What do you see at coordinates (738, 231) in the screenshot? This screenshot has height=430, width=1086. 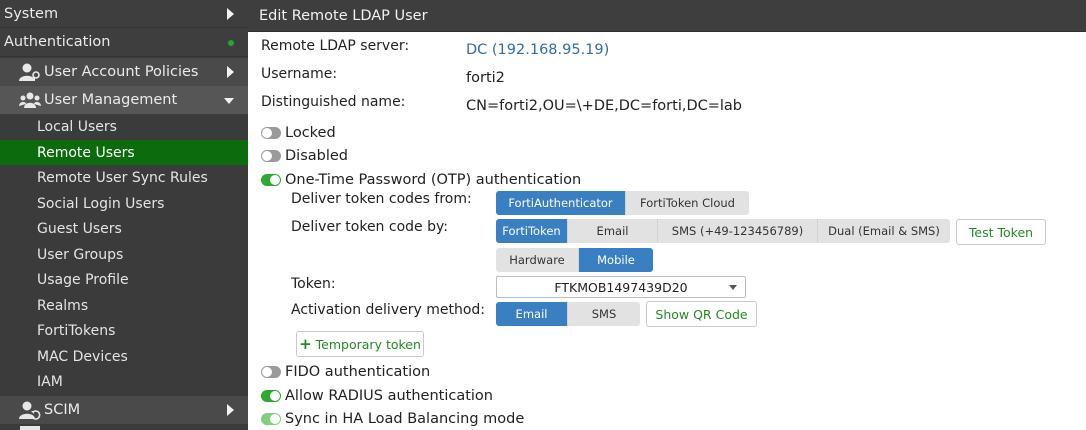 I see `deliver-by-sms: SMS (+49-123456789)` at bounding box center [738, 231].